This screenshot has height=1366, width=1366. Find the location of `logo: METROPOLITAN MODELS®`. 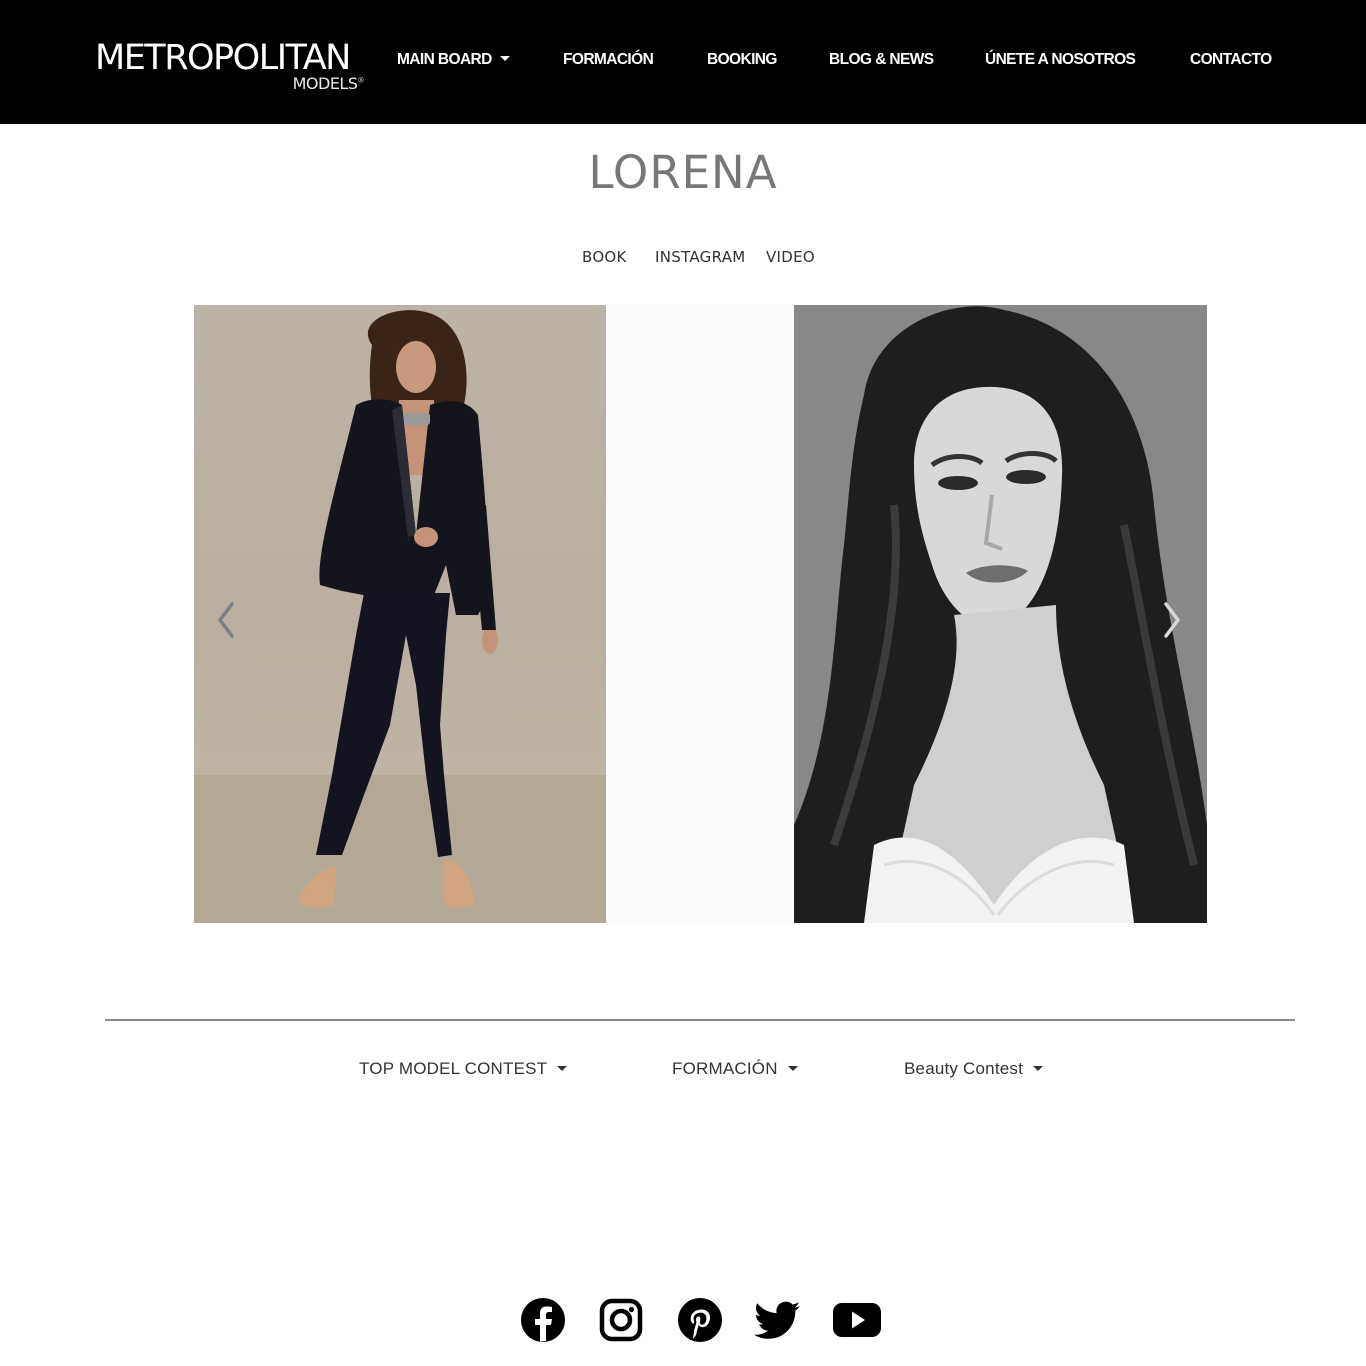

logo: METROPOLITAN MODELS® is located at coordinates (232, 66).